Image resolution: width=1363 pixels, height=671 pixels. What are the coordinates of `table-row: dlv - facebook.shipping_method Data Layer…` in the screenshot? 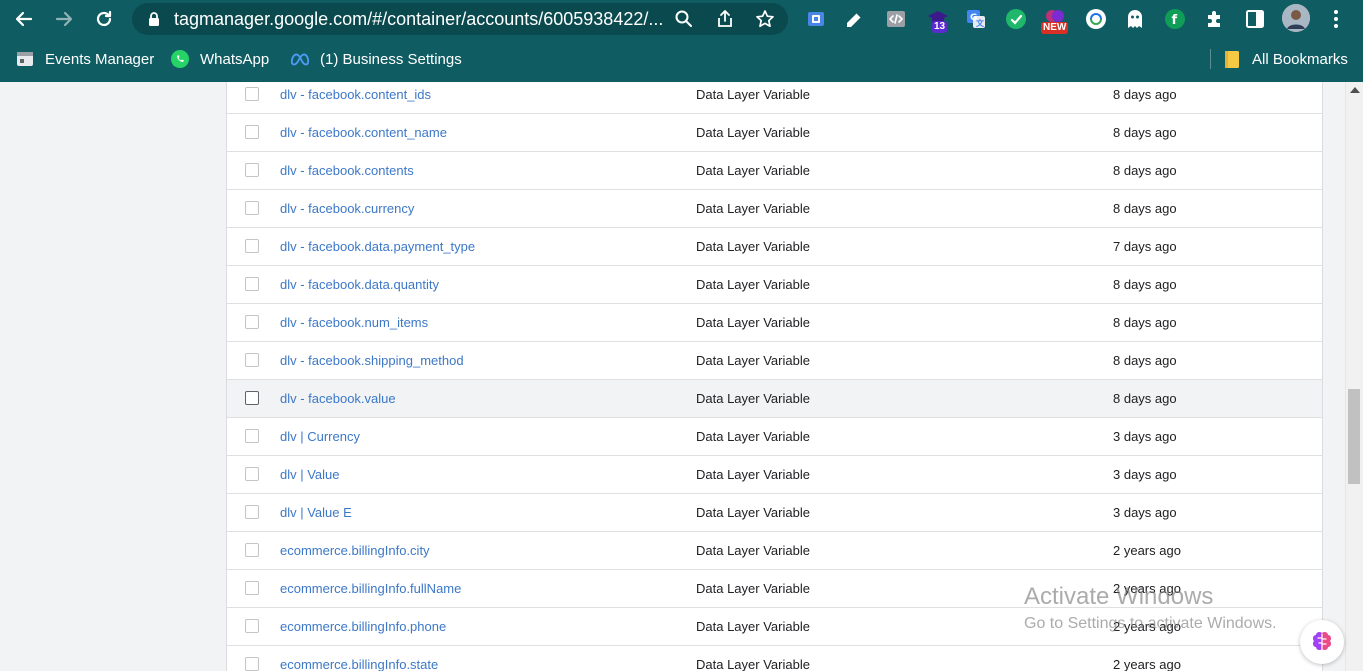 It's located at (774, 361).